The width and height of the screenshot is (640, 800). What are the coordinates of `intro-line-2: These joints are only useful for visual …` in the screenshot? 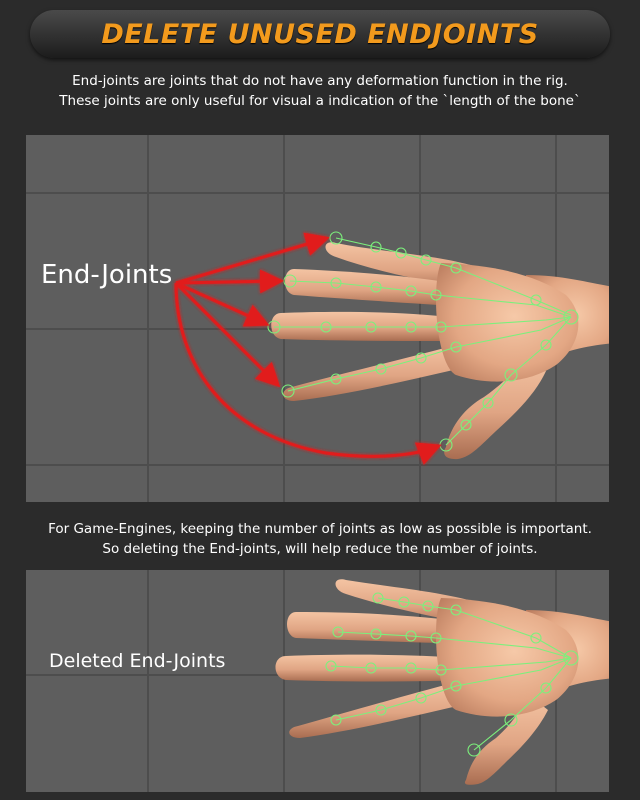 It's located at (320, 101).